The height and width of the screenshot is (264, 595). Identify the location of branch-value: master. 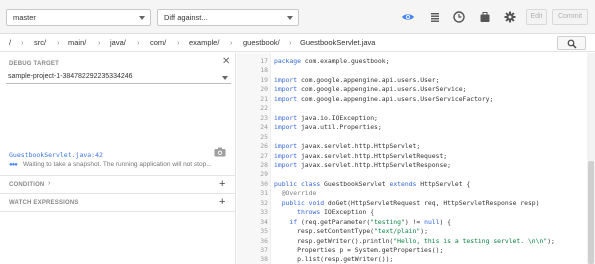
(24, 17).